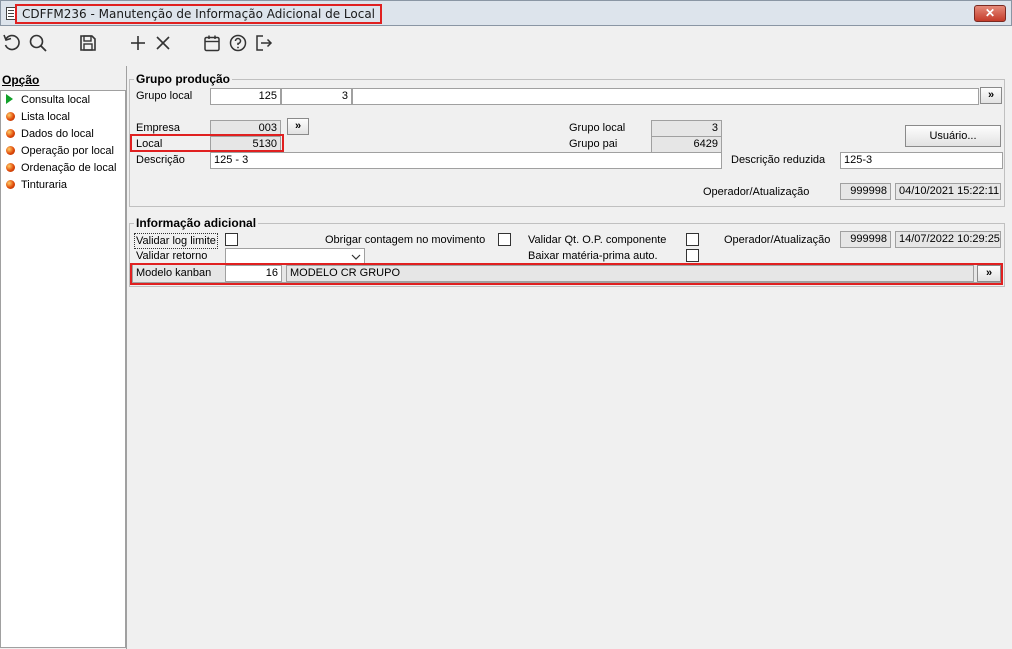 This screenshot has height=649, width=1012. What do you see at coordinates (597, 128) in the screenshot?
I see `grupo-local-2-label: Grupo local` at bounding box center [597, 128].